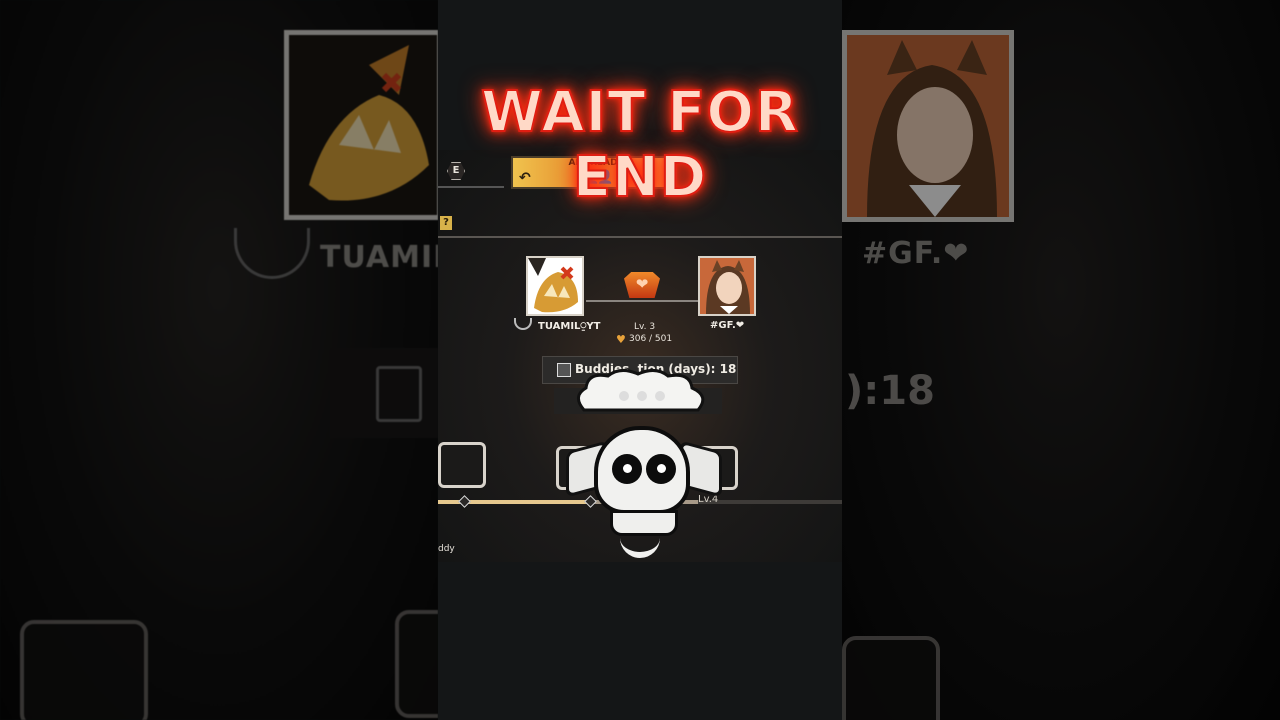 The image size is (1280, 720). What do you see at coordinates (644, 462) in the screenshot?
I see `skull-icon` at bounding box center [644, 462].